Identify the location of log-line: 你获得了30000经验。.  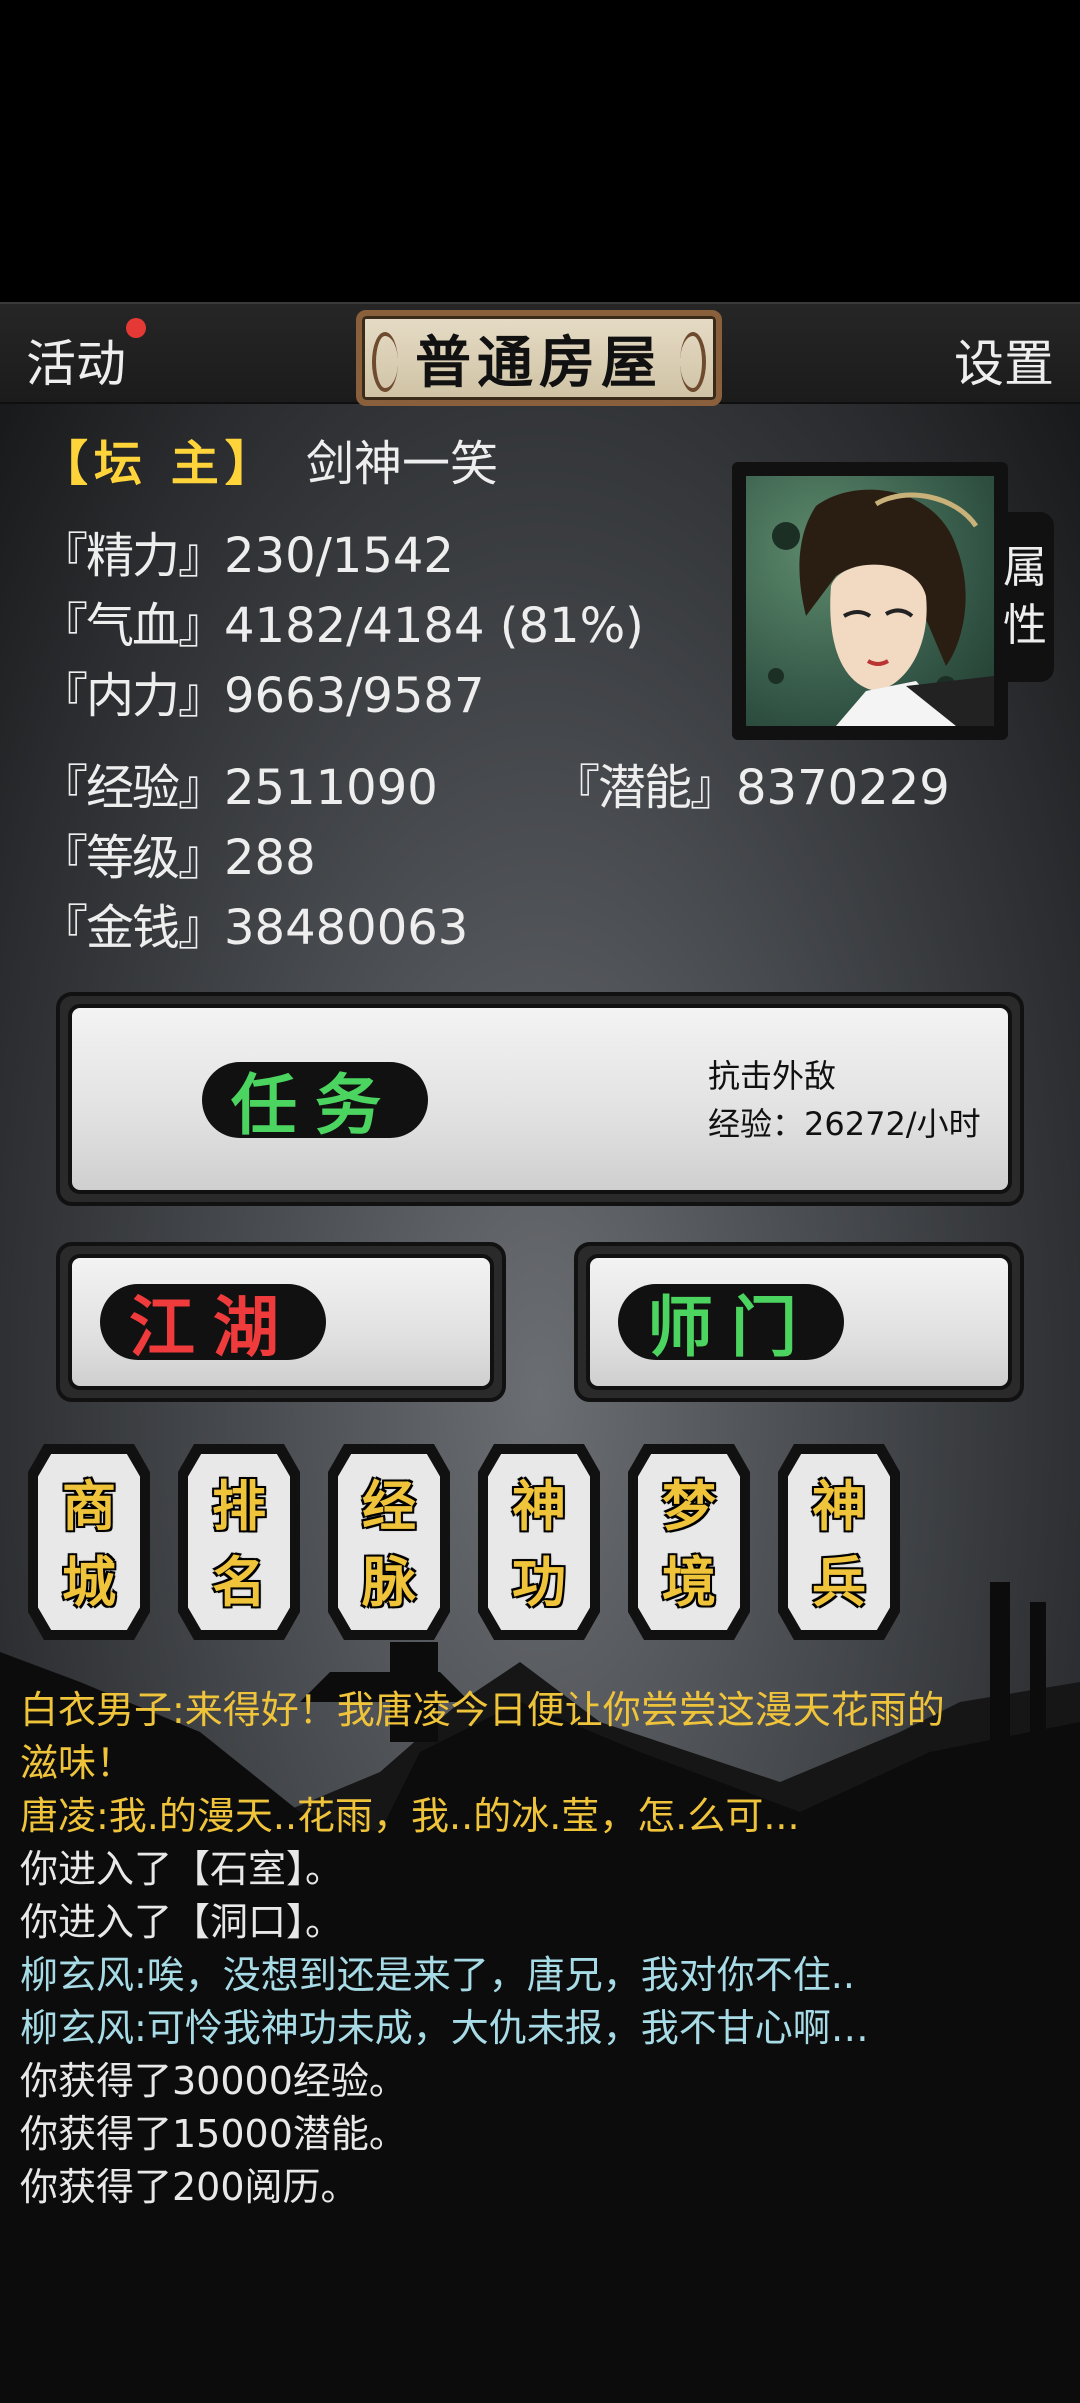
(213, 2081).